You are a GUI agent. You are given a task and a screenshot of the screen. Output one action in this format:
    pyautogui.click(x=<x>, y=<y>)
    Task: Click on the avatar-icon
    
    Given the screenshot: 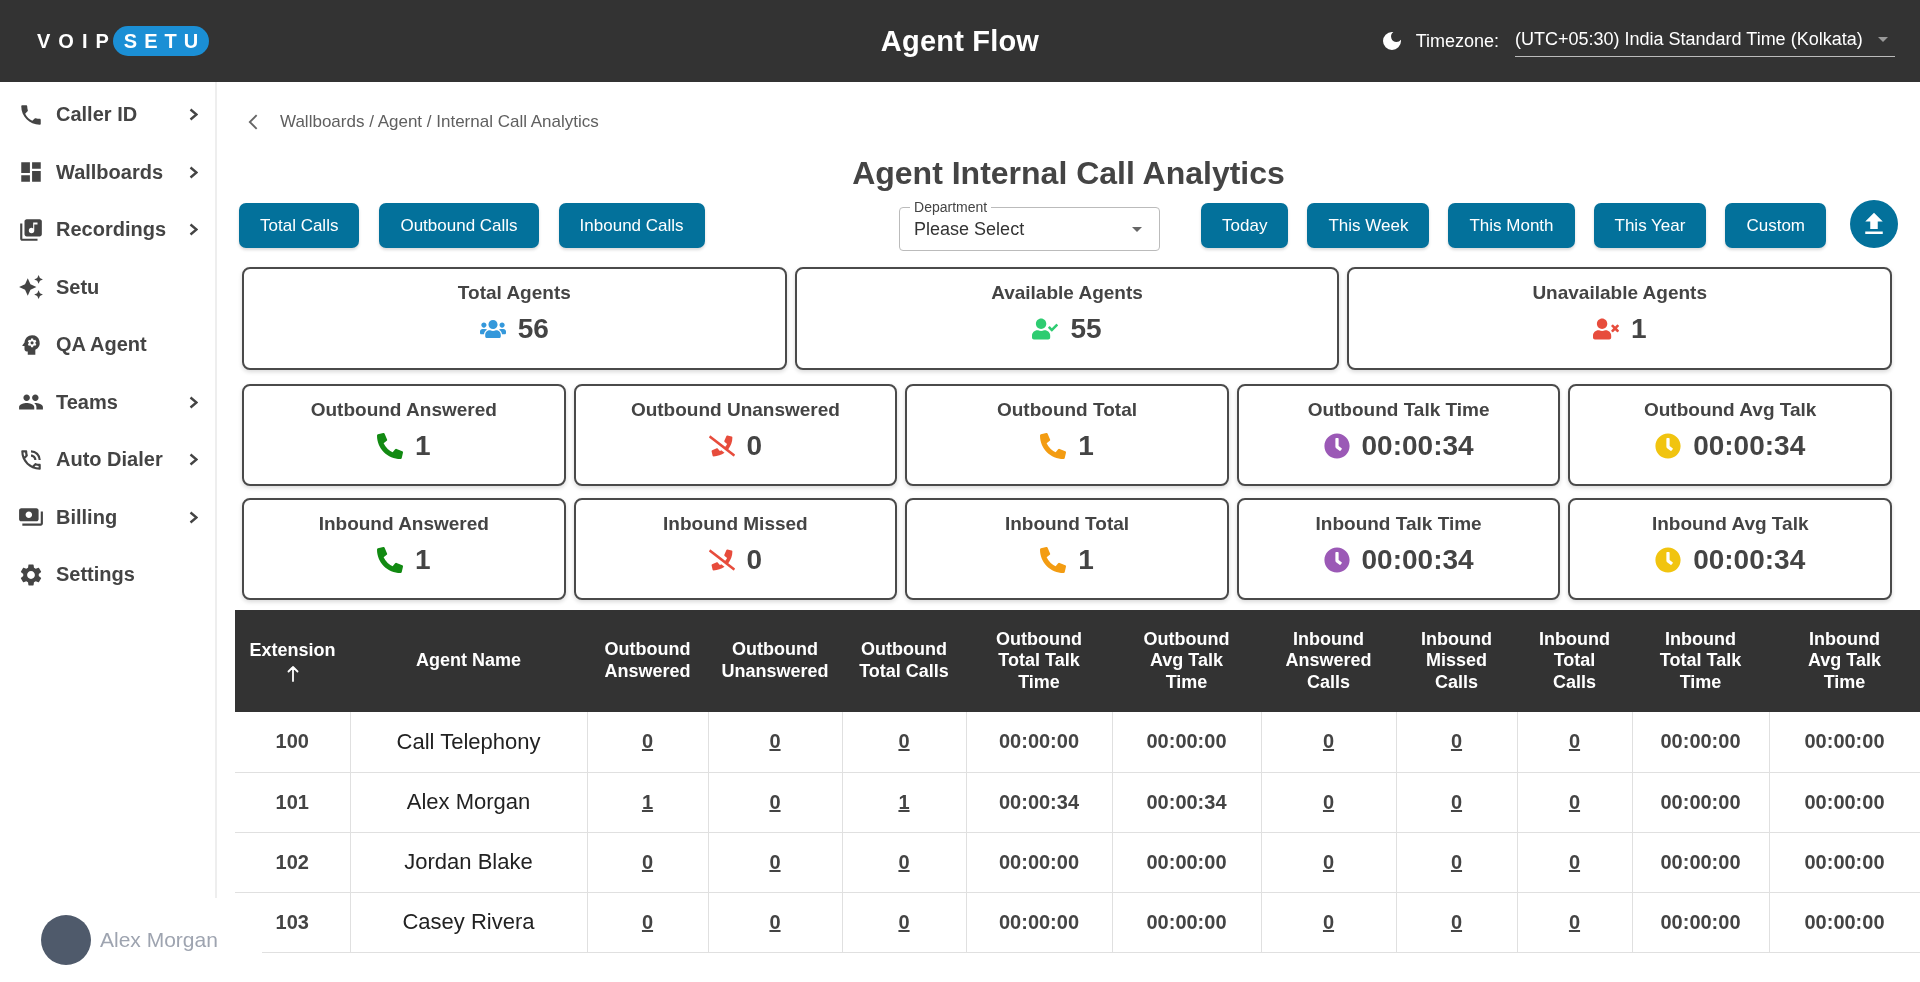 What is the action you would take?
    pyautogui.click(x=66, y=940)
    